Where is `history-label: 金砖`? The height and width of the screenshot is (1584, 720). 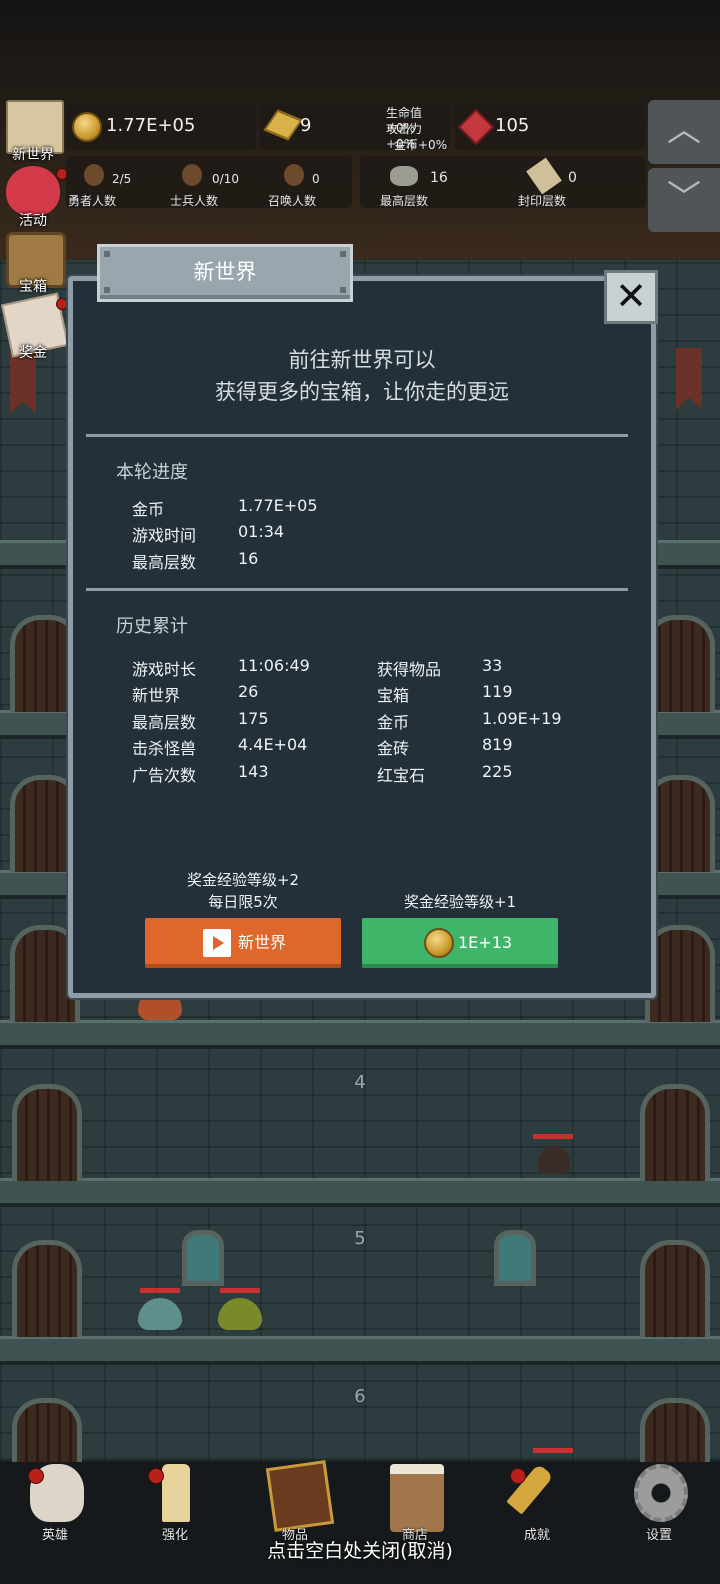
history-label: 金砖 is located at coordinates (393, 748).